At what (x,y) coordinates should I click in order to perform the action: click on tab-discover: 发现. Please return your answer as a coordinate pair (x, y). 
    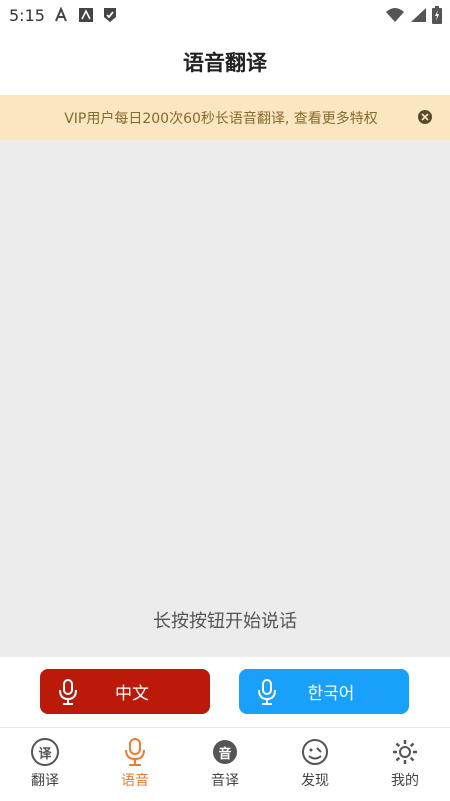
    Looking at the image, I should click on (315, 764).